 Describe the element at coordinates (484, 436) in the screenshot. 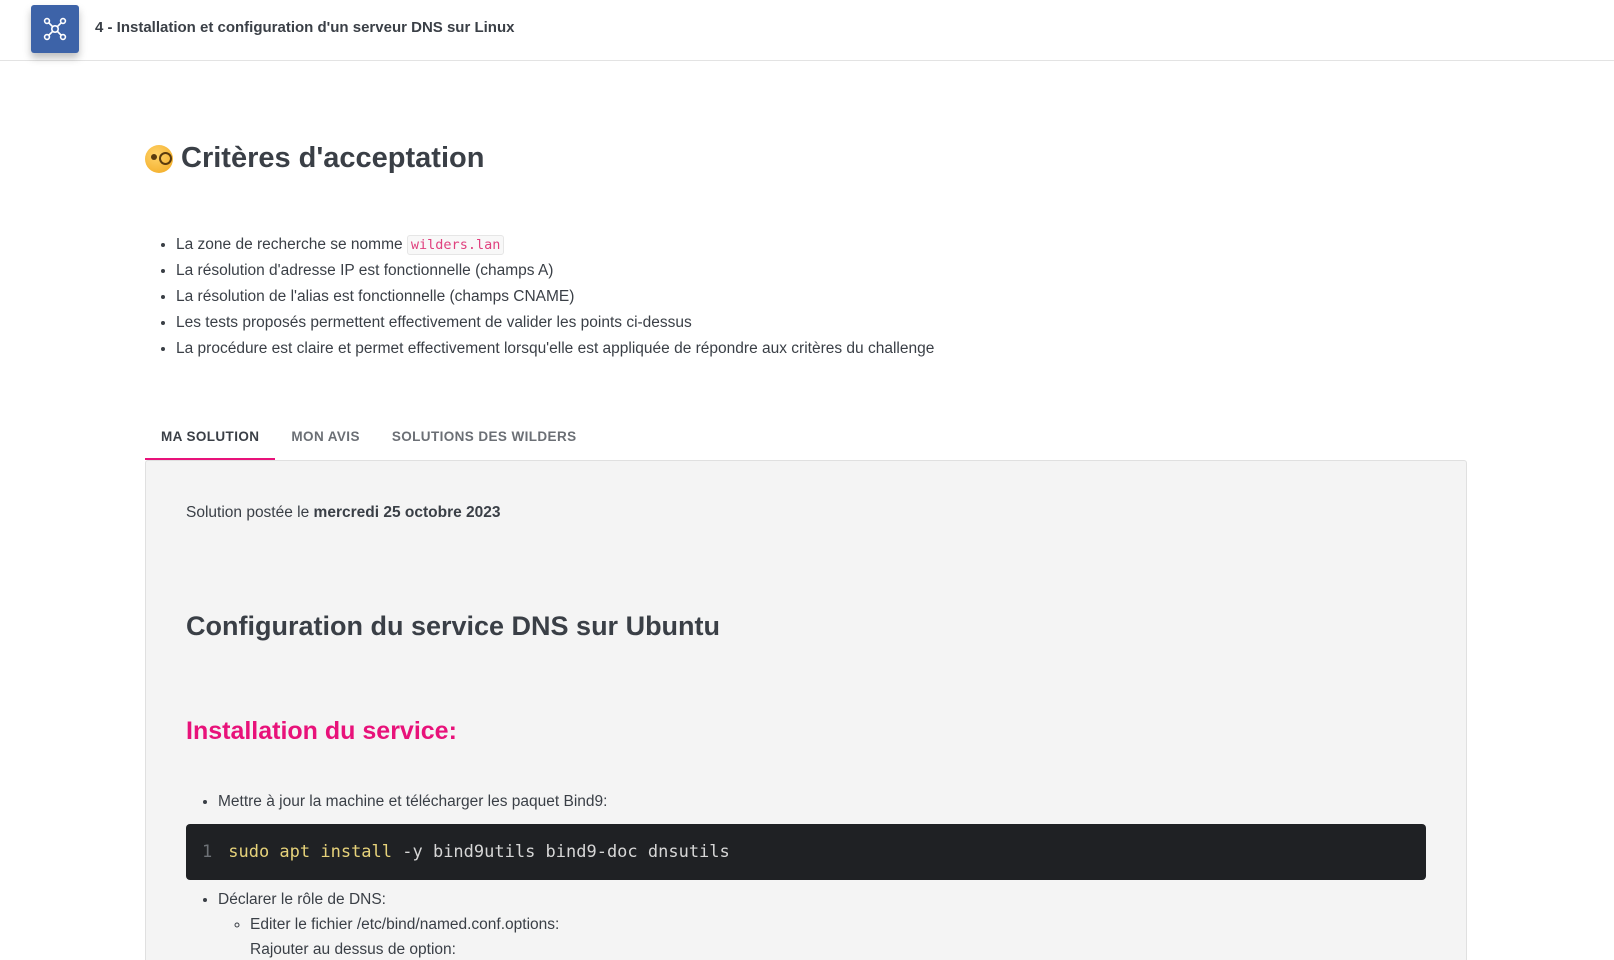

I see `tab-solutions-des-wilders: SOLUTIONS DES WILDERS` at that location.